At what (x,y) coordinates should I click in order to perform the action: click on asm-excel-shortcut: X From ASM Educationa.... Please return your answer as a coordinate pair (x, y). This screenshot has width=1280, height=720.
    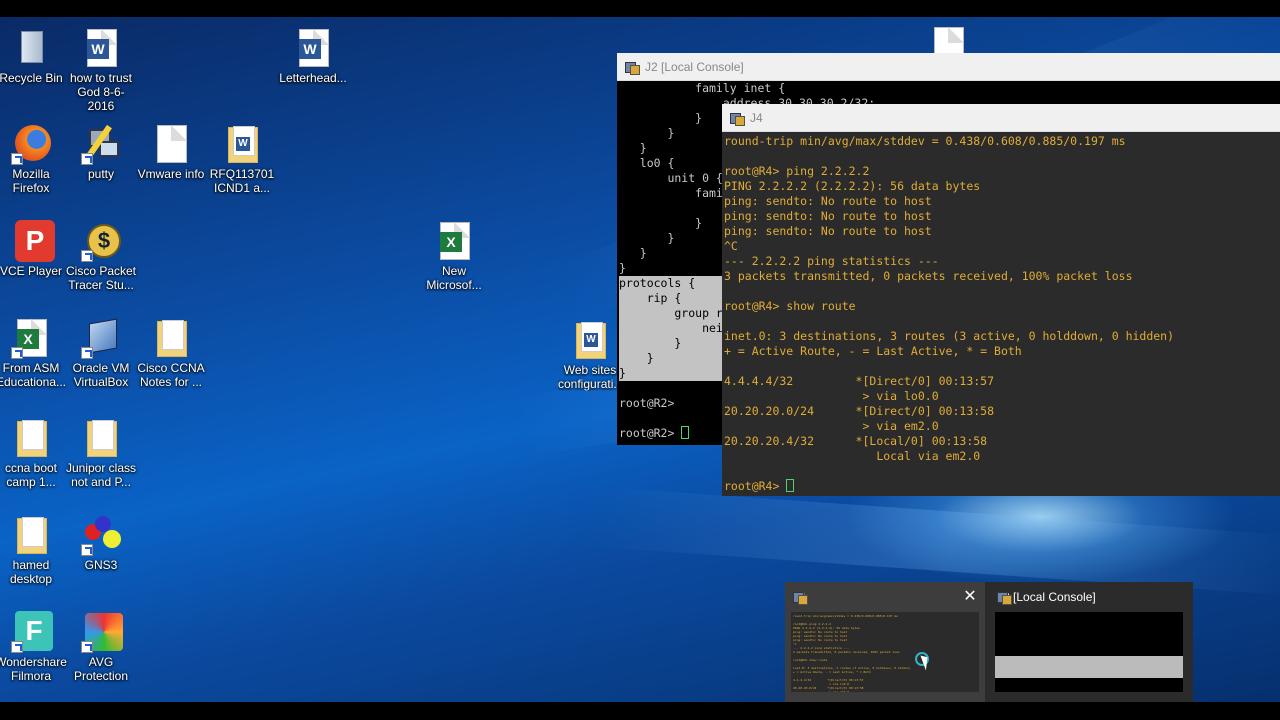
    Looking at the image, I should click on (33, 353).